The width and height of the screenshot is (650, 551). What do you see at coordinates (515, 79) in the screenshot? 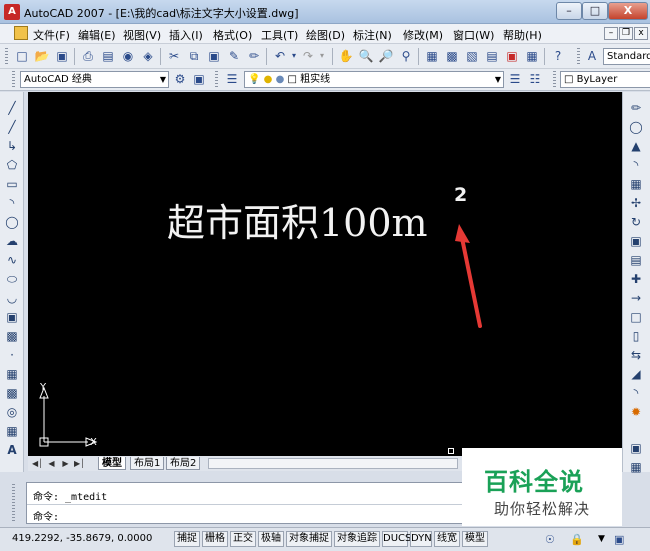
I see `make-object-layer-current-icon: ☰` at bounding box center [515, 79].